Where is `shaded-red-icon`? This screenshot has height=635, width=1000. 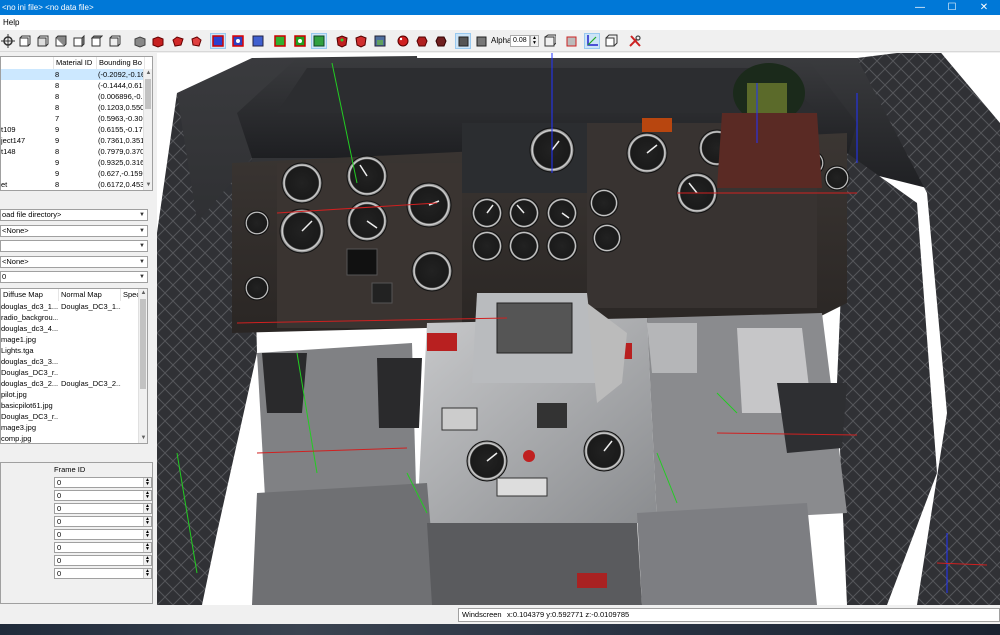
shaded-red-icon is located at coordinates (158, 41).